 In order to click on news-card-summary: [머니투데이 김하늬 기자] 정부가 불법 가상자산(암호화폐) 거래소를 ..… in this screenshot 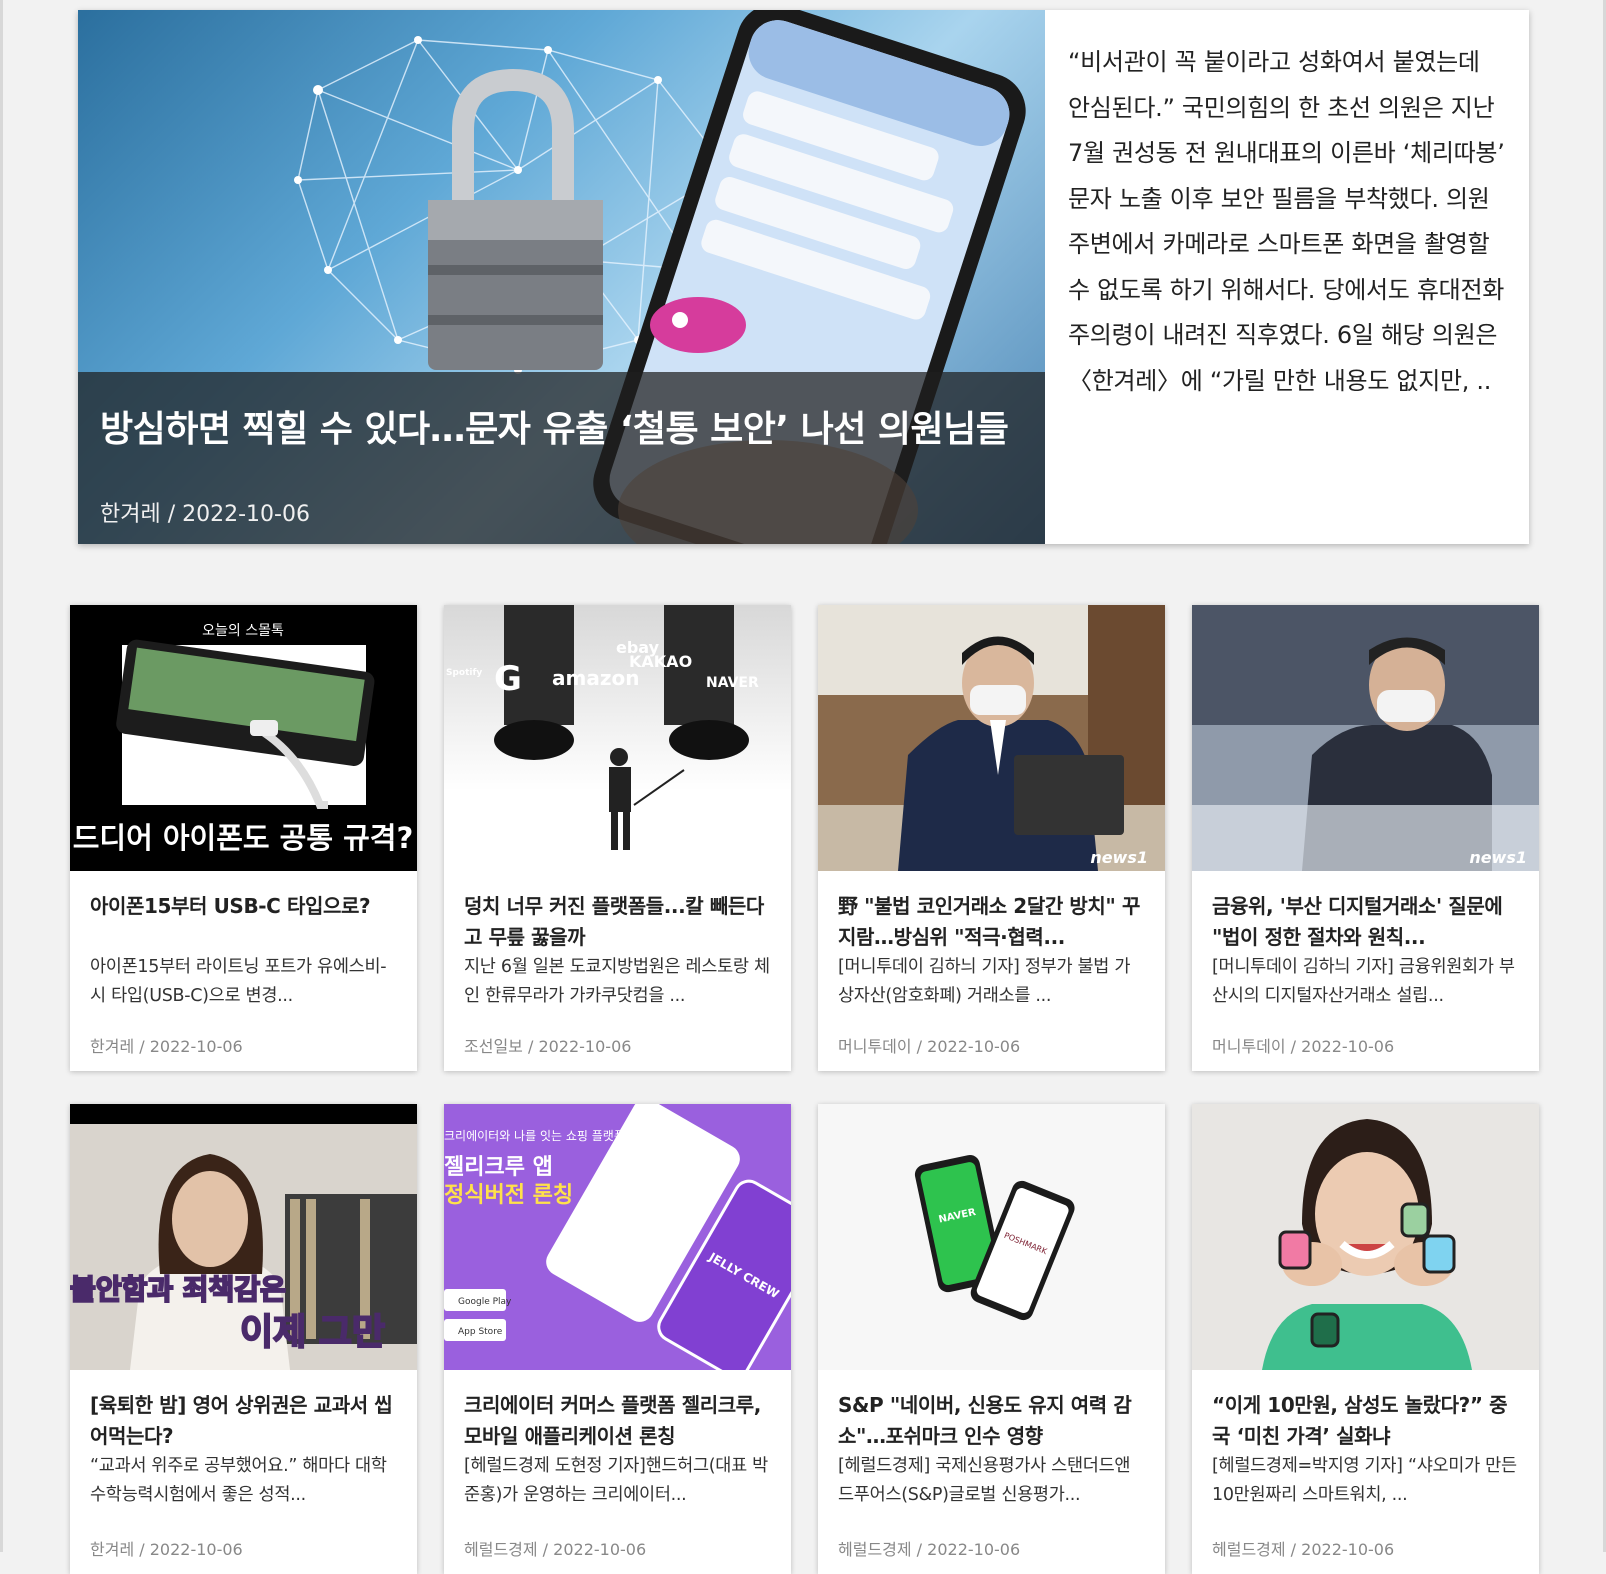, I will do `click(984, 981)`.